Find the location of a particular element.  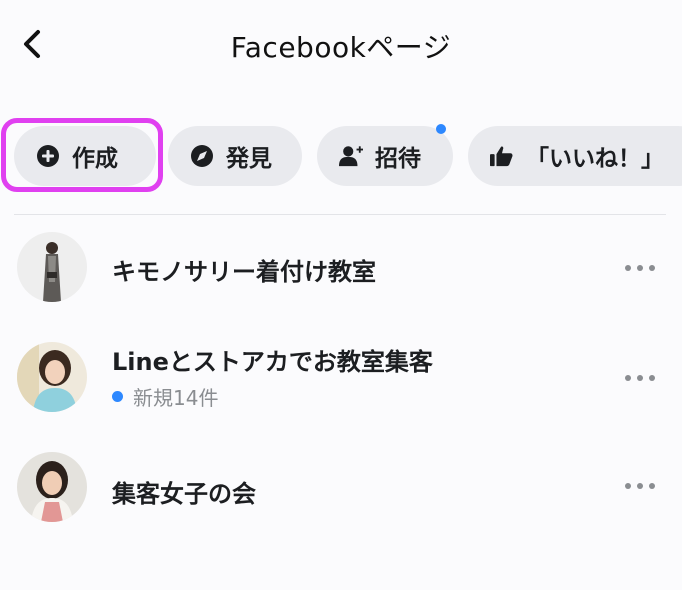

discover-chip: 発見 is located at coordinates (235, 156).